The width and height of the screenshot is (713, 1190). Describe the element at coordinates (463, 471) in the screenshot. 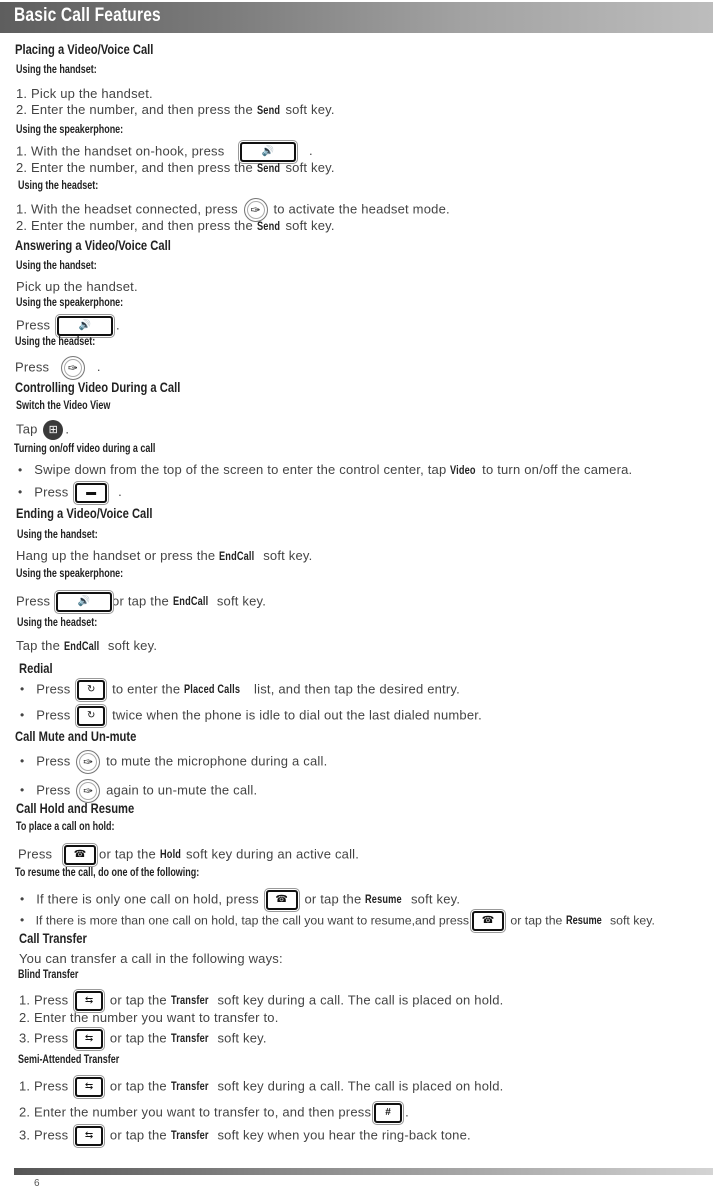

I see `control-name-video: Video` at that location.